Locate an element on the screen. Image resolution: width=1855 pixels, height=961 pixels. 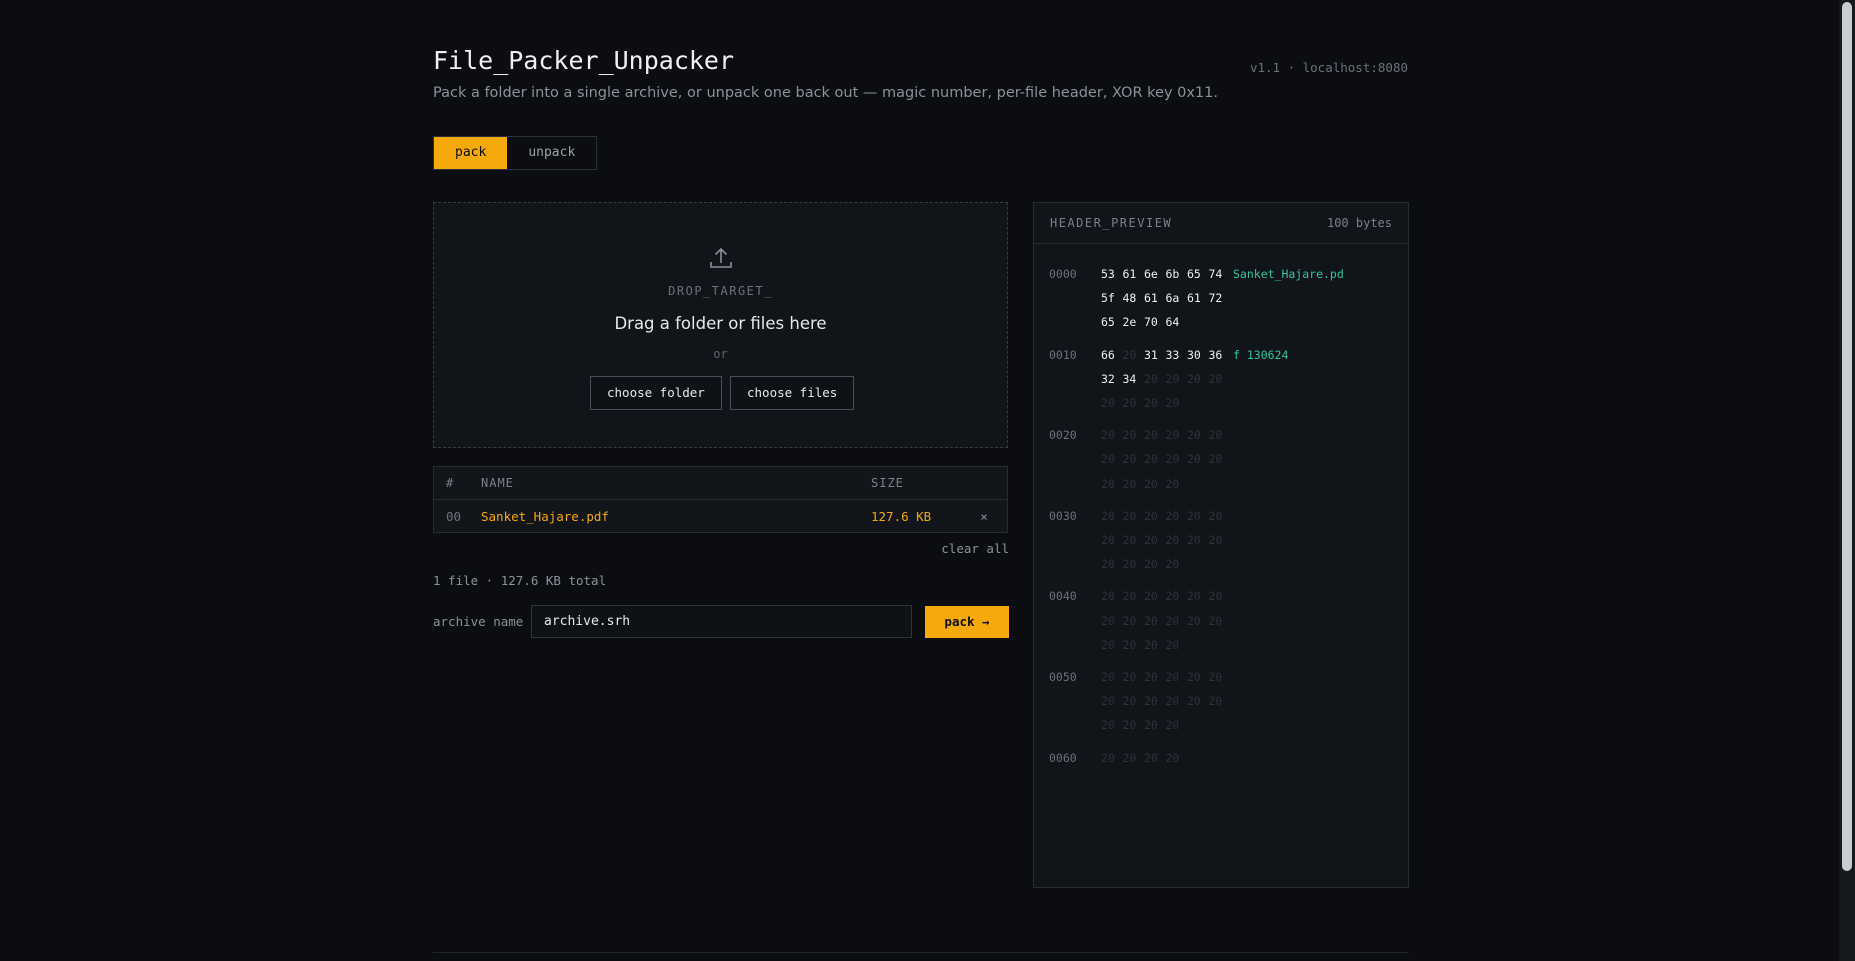
mode-tabs: pack unpack is located at coordinates (515, 153).